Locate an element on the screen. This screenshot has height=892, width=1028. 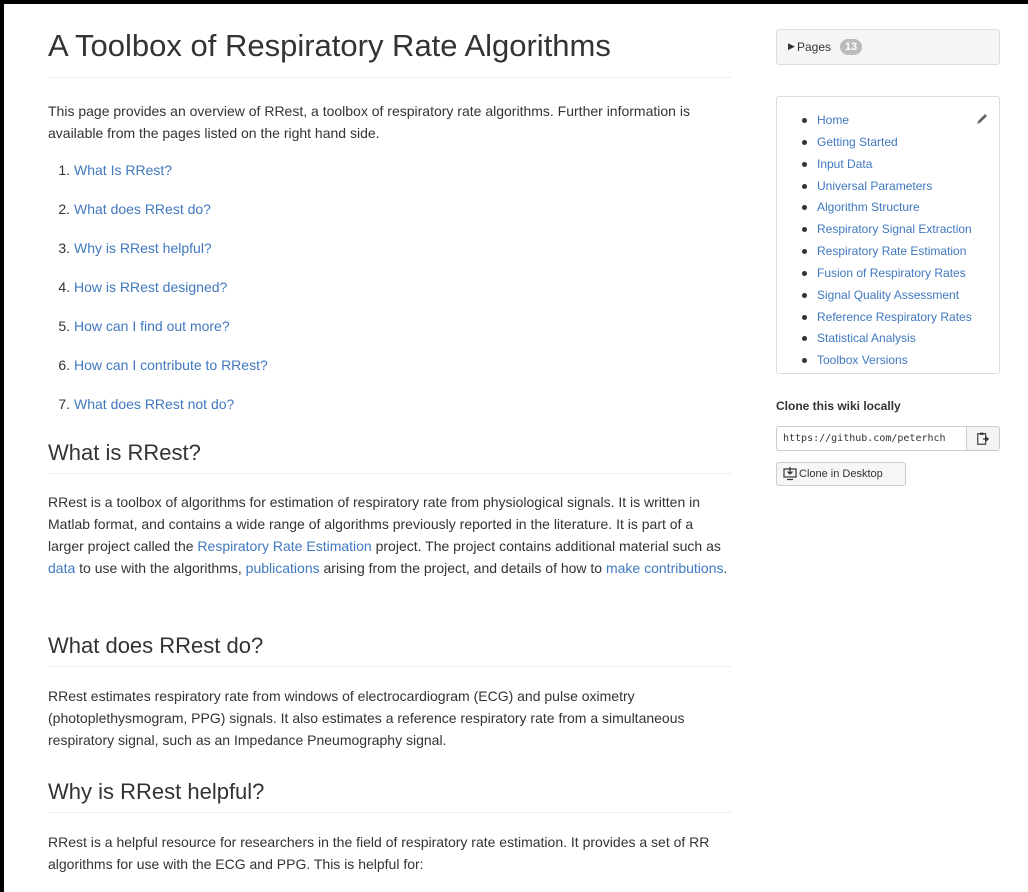
clone-url-input: https://github.com/peterhch is located at coordinates (871, 438).